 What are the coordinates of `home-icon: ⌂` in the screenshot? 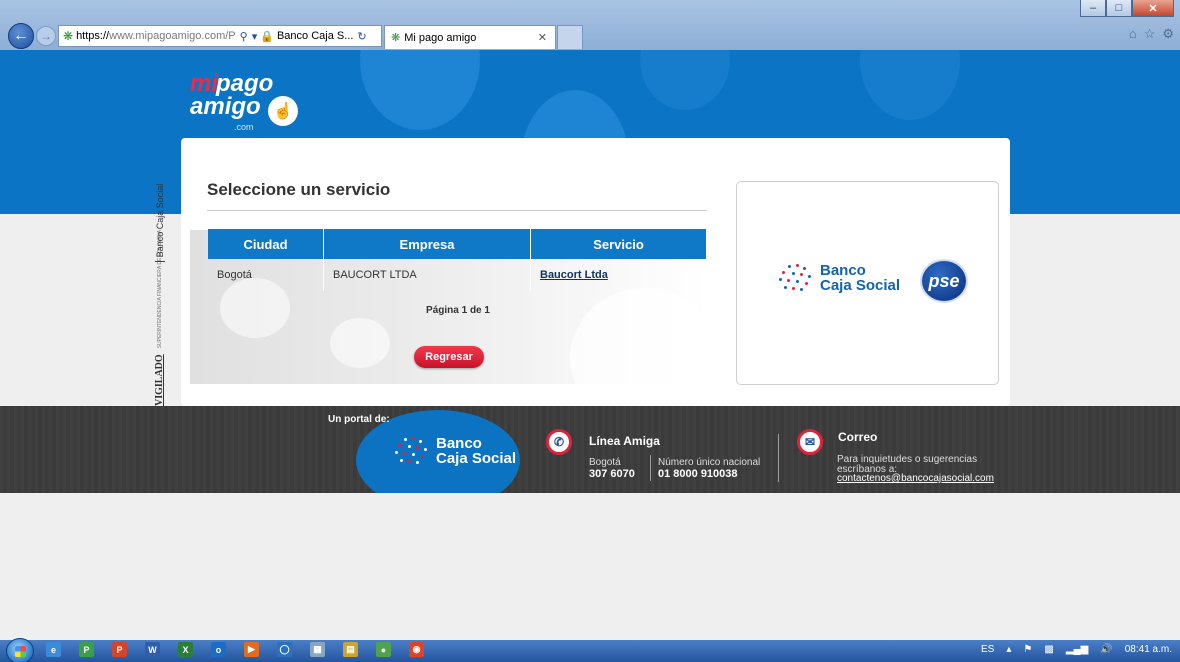 It's located at (1133, 34).